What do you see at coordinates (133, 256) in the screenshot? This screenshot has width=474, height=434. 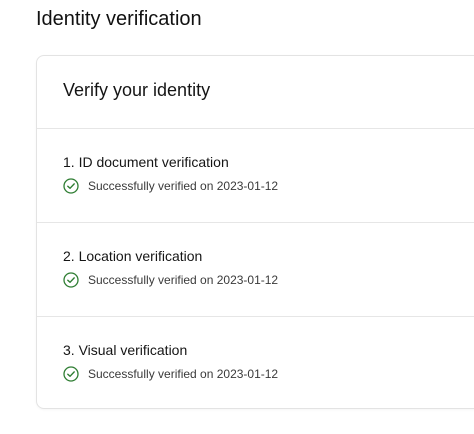 I see `step-title: 2. Location verification` at bounding box center [133, 256].